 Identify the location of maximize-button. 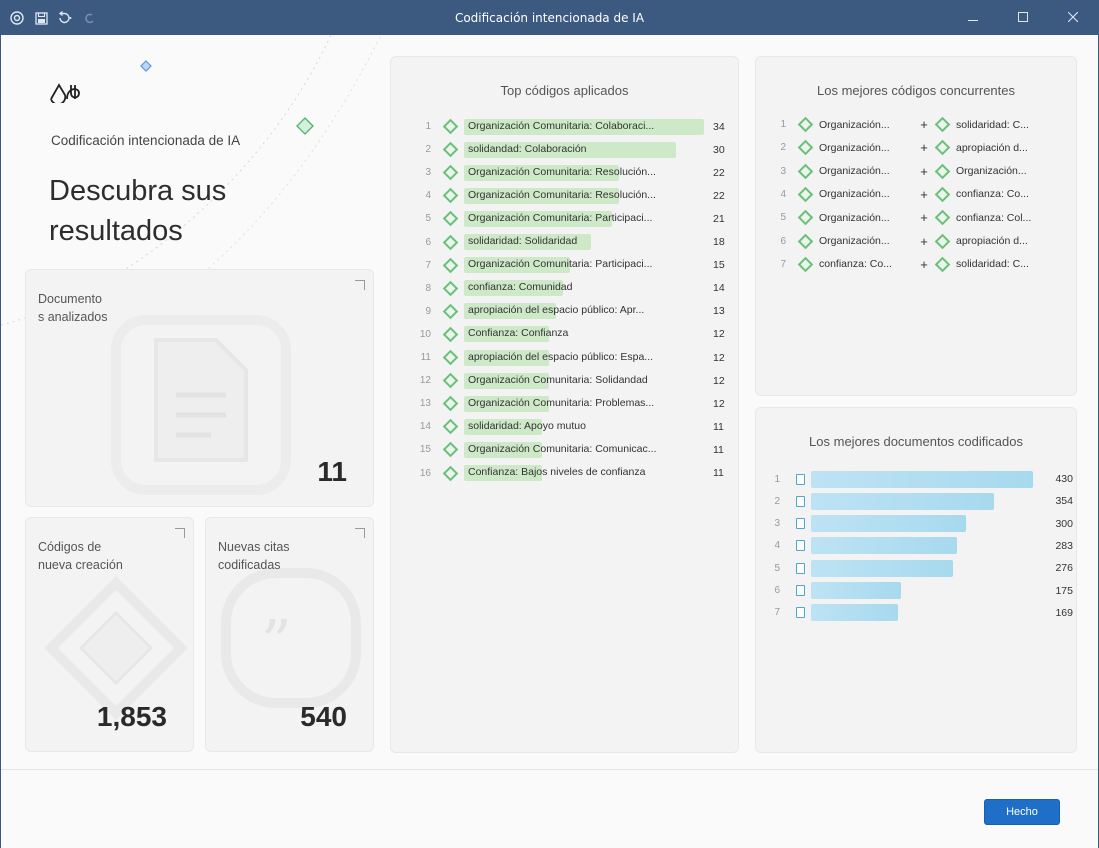
(1023, 18).